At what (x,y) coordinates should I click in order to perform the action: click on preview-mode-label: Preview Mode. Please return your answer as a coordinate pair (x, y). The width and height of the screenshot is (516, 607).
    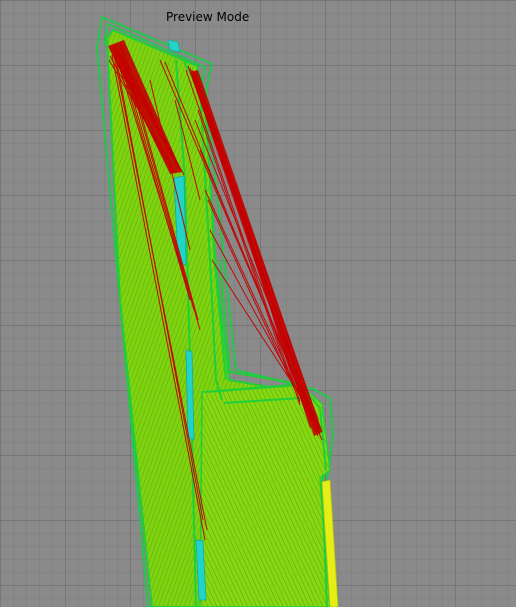
    Looking at the image, I should click on (208, 17).